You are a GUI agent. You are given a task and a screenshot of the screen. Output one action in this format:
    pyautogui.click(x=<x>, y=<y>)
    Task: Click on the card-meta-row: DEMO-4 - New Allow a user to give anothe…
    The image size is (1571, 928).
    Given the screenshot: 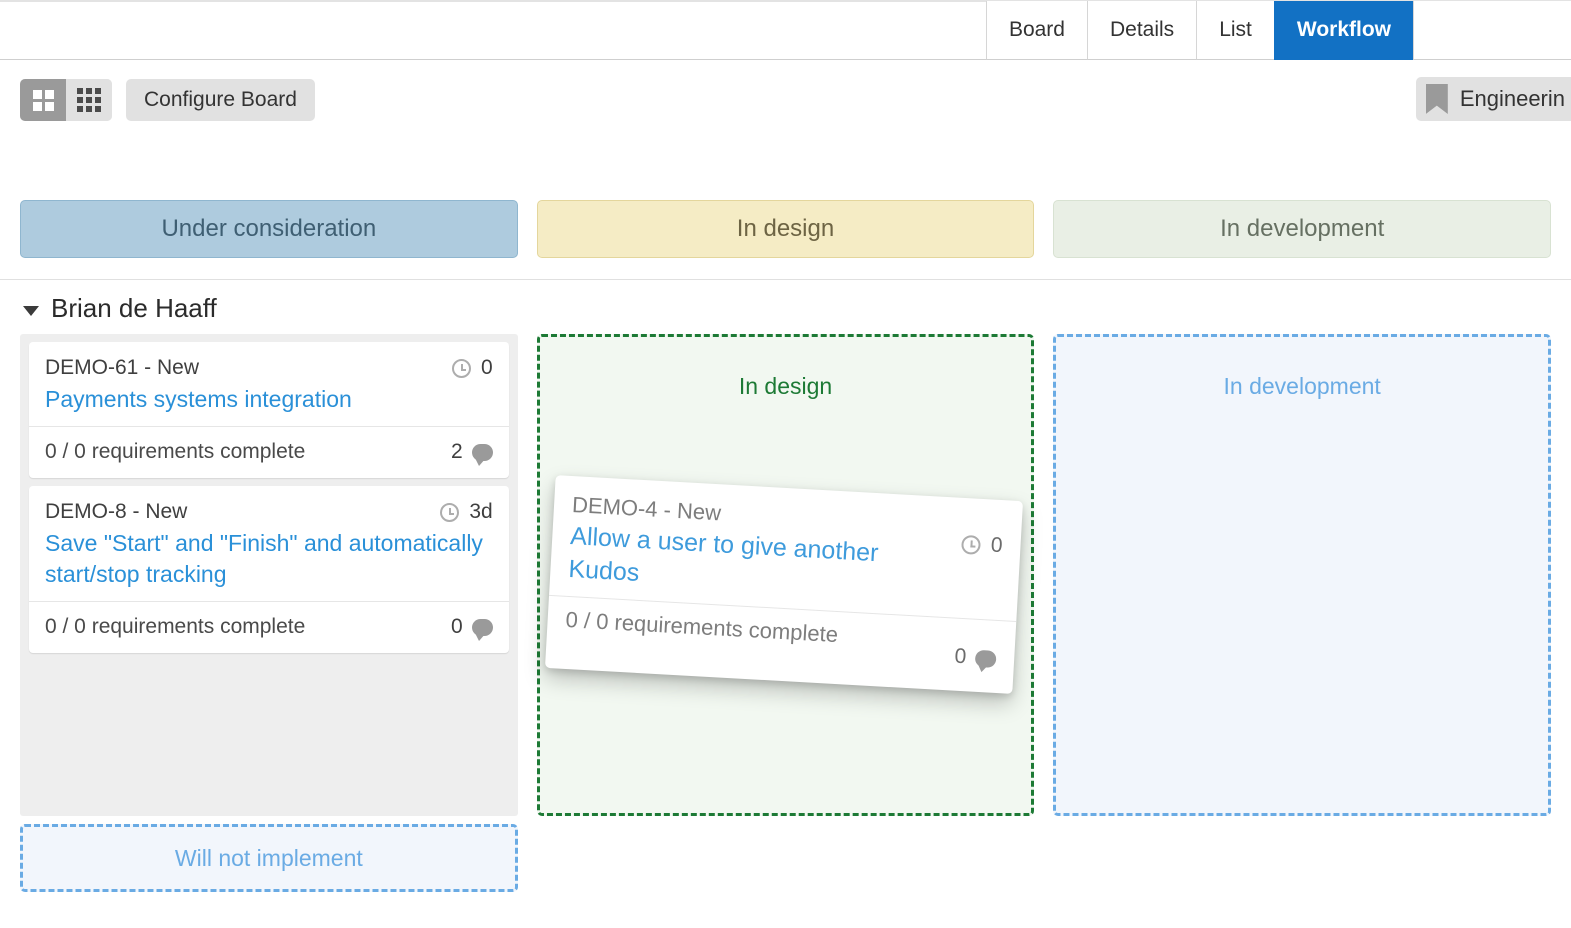 What is the action you would take?
    pyautogui.click(x=785, y=551)
    